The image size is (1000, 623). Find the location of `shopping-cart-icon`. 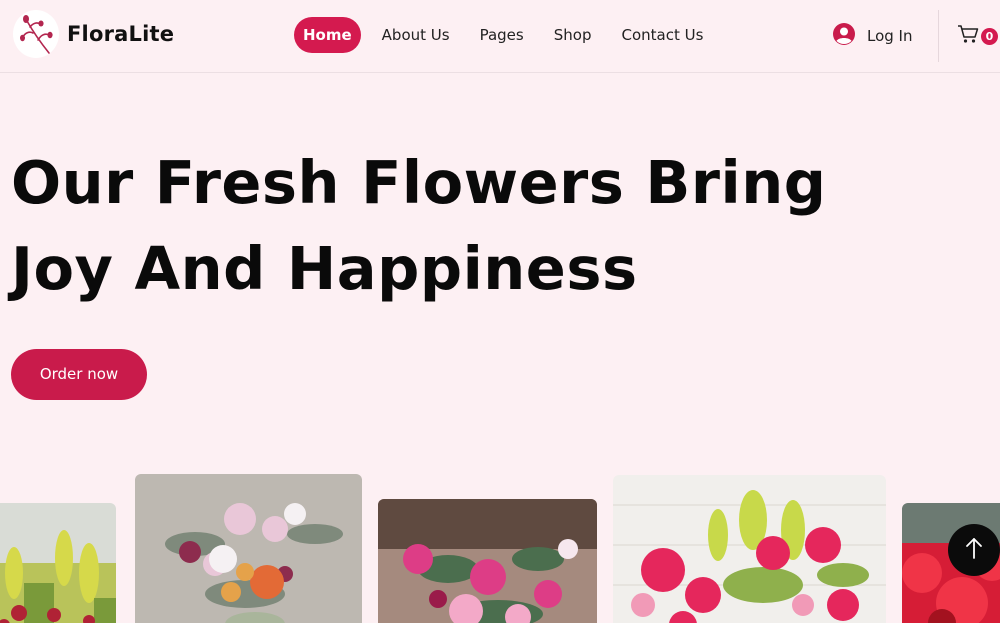

shopping-cart-icon is located at coordinates (968, 36).